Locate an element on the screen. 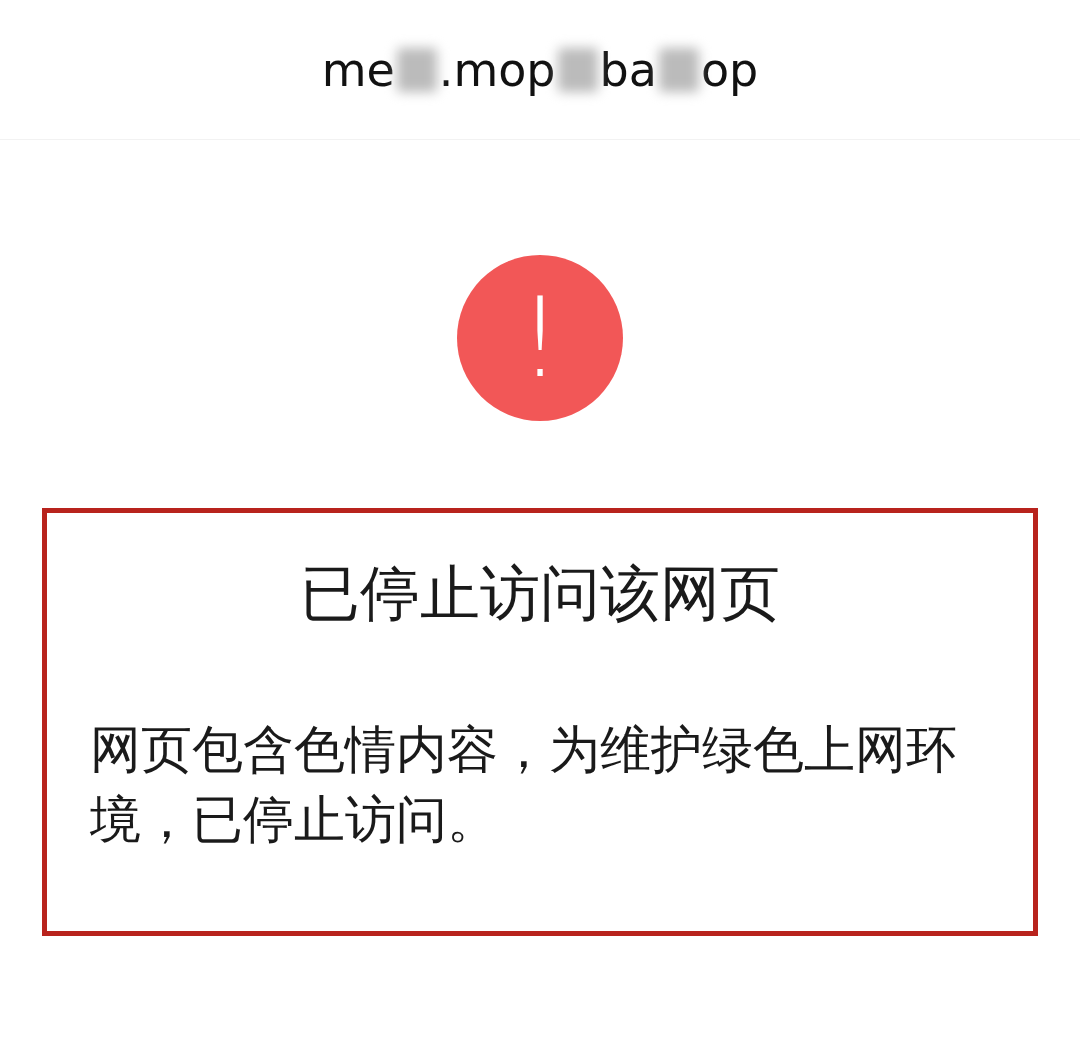 This screenshot has width=1080, height=1052. error-title: 已停止访问该网页 is located at coordinates (540, 593).